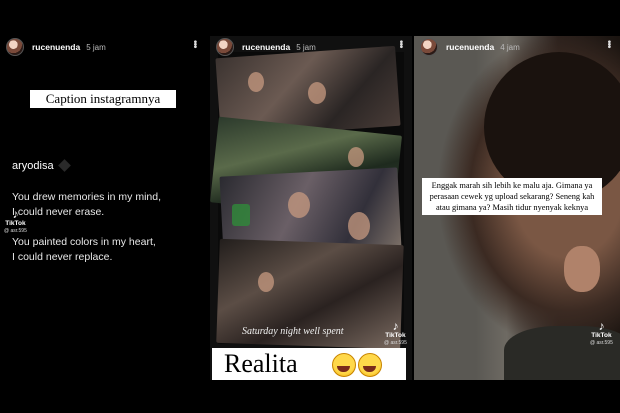 The height and width of the screenshot is (413, 620). What do you see at coordinates (510, 47) in the screenshot?
I see `post-time: 4 jam` at bounding box center [510, 47].